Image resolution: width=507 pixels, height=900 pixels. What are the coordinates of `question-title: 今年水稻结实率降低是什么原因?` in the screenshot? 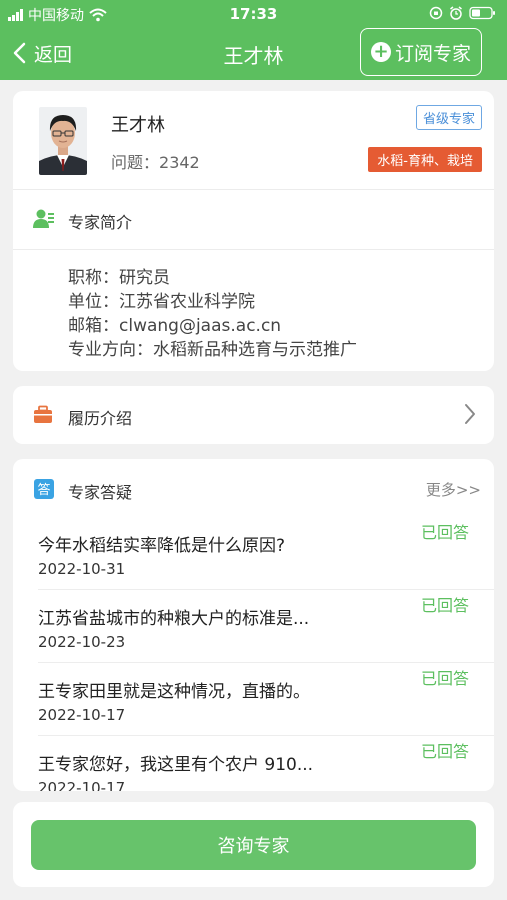 It's located at (162, 546).